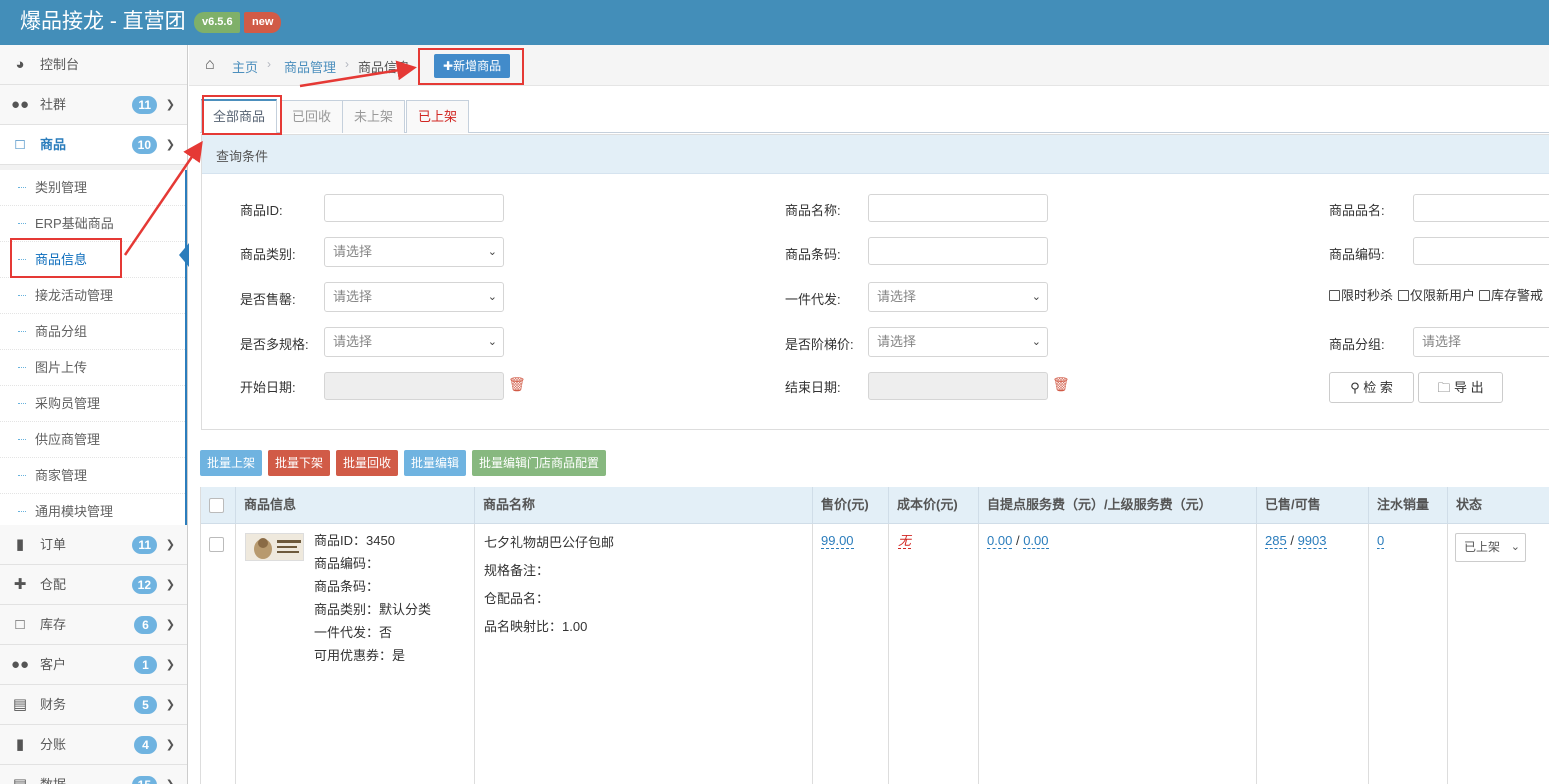 The width and height of the screenshot is (1549, 784). I want to click on batch-edit-button: 批量编辑, so click(435, 463).